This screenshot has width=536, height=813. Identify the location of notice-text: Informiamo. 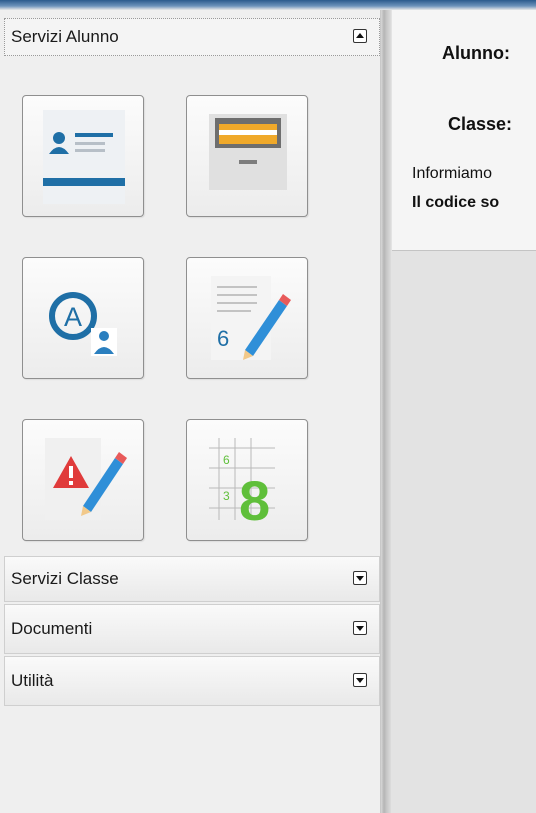
(452, 173).